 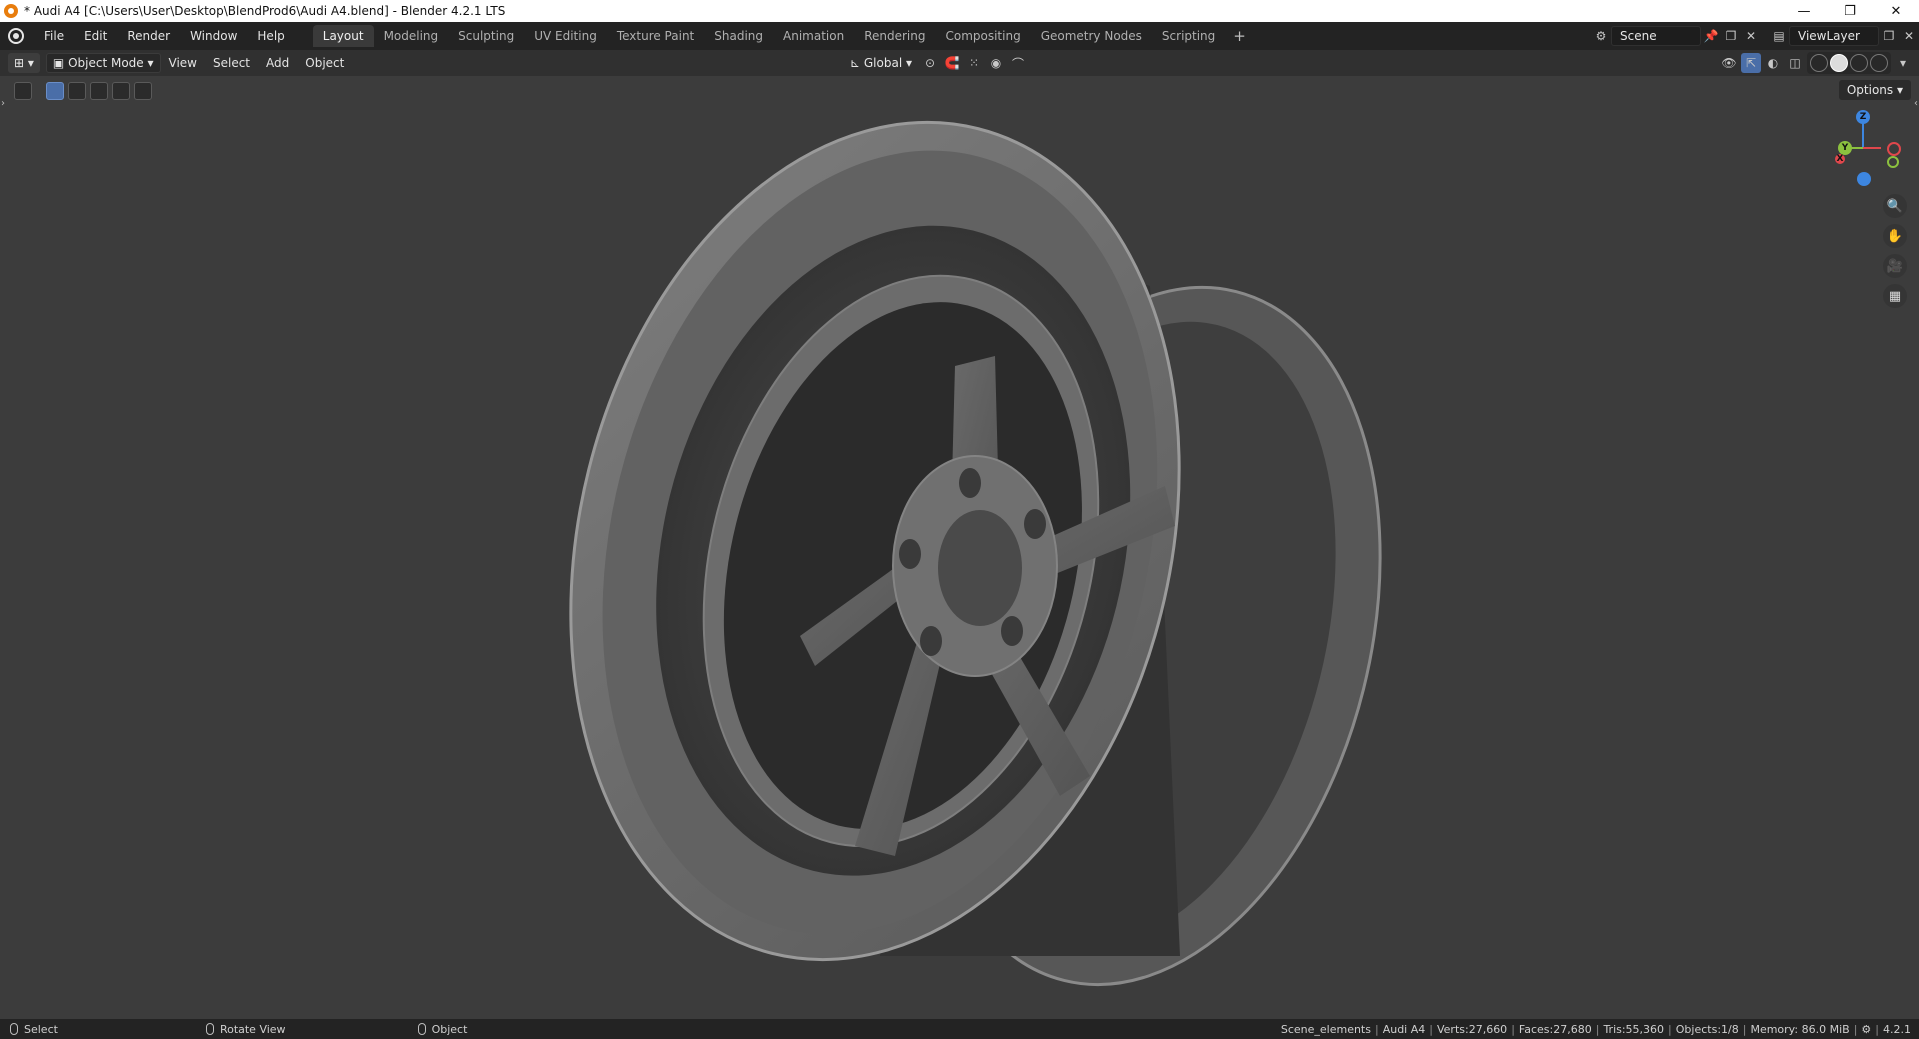 What do you see at coordinates (1601, 36) in the screenshot?
I see `scene-icon: ⚙` at bounding box center [1601, 36].